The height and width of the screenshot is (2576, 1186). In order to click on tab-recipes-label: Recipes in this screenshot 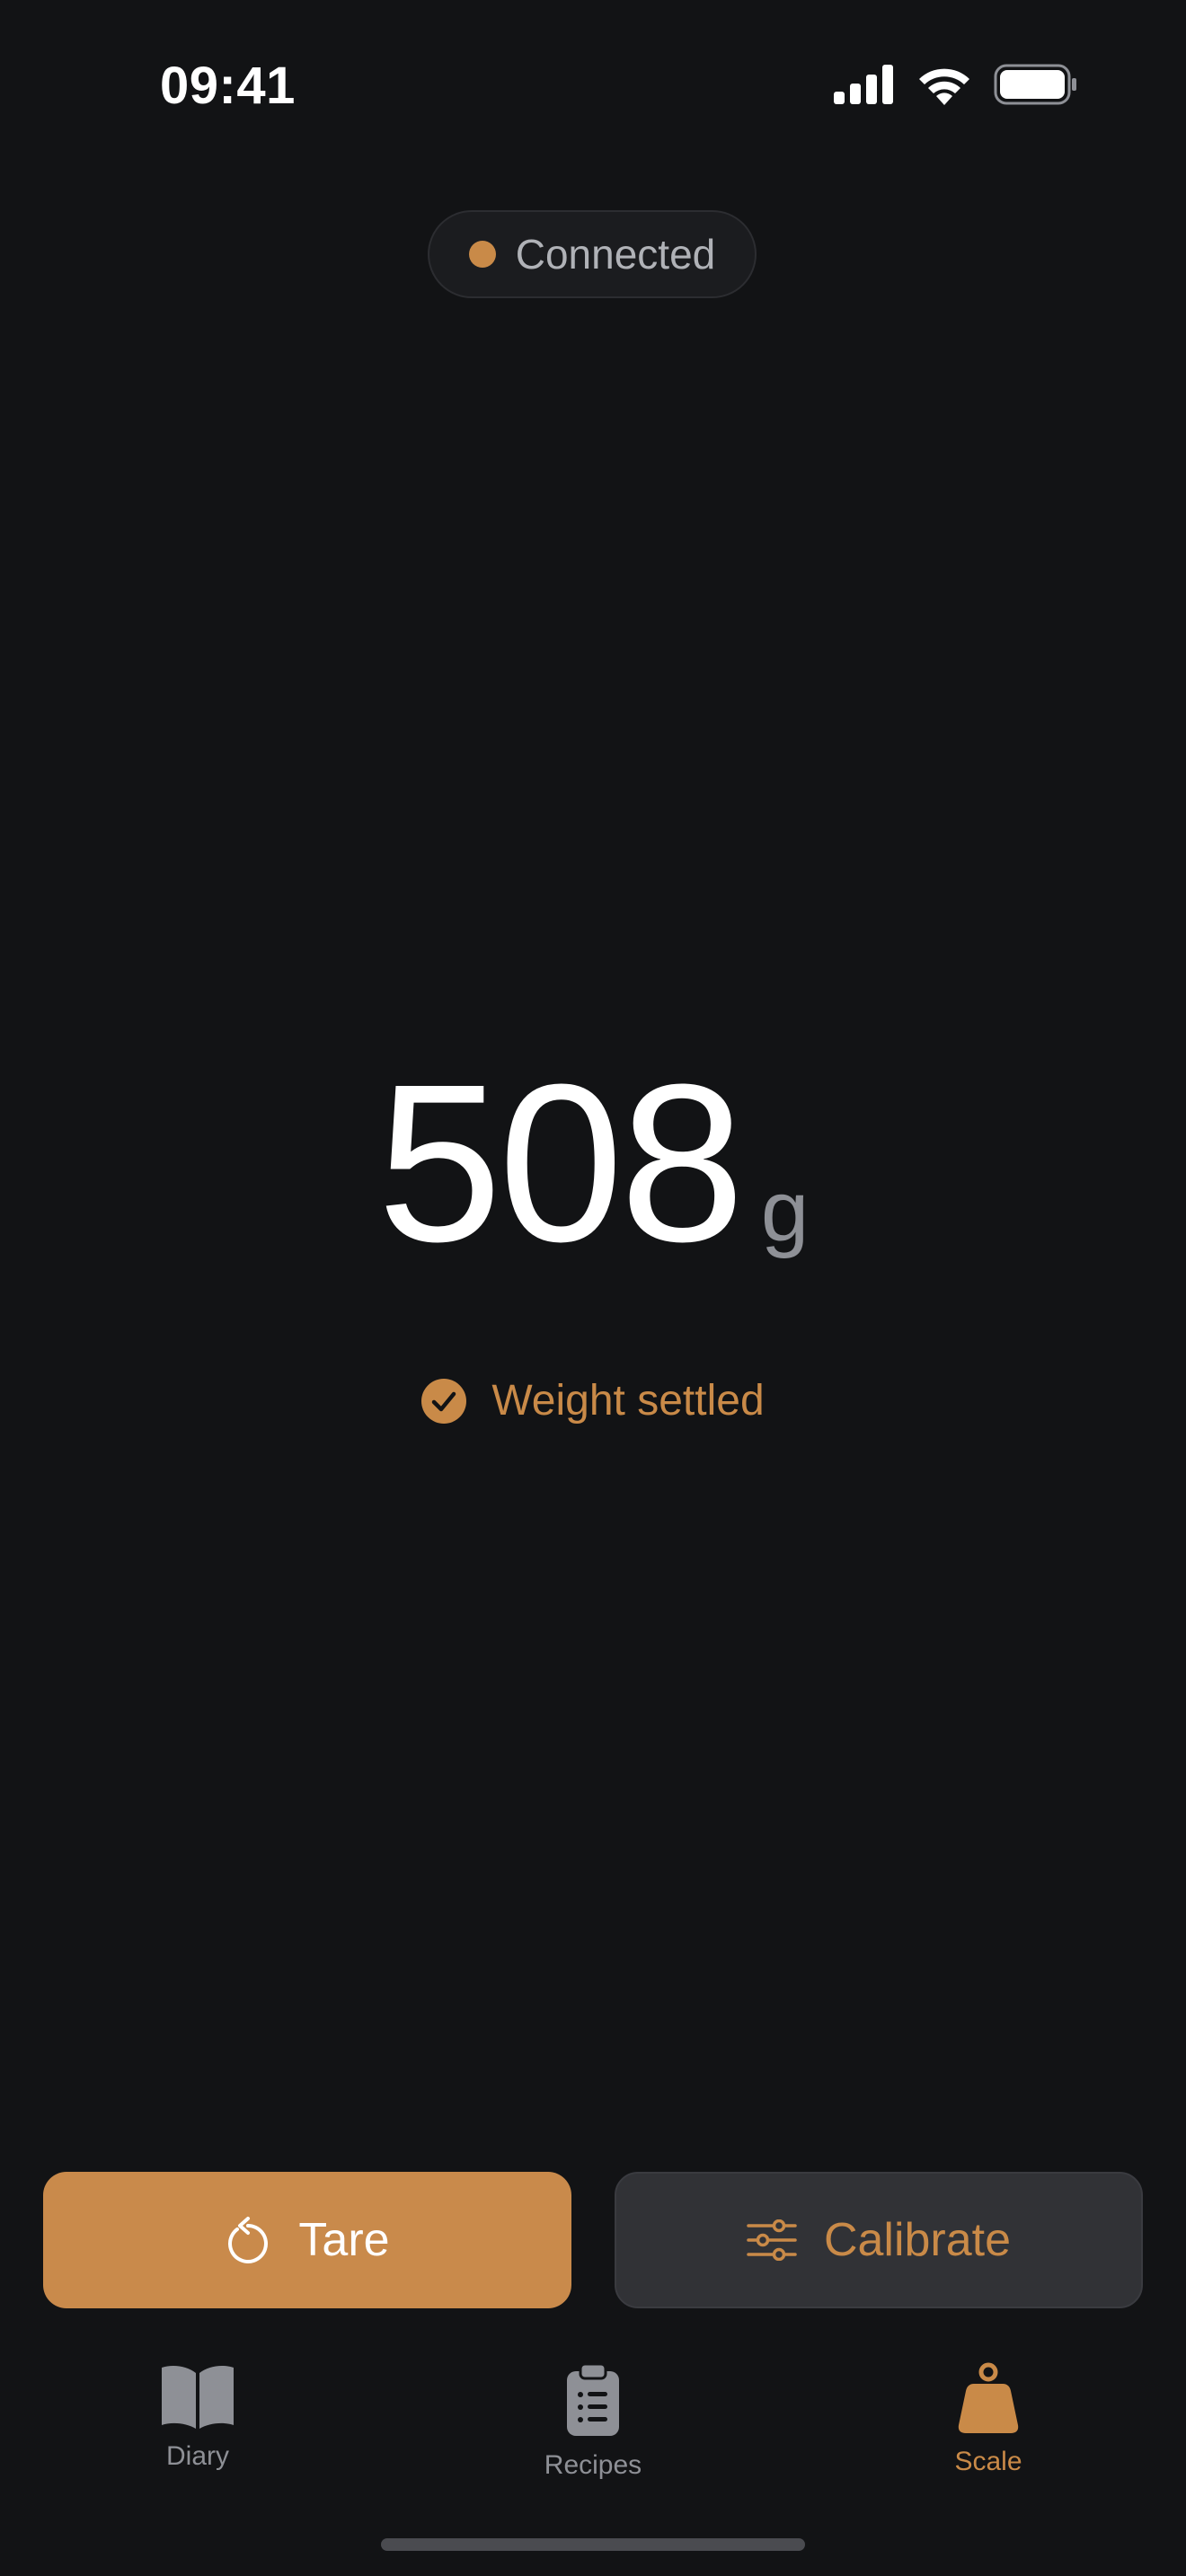, I will do `click(593, 2465)`.